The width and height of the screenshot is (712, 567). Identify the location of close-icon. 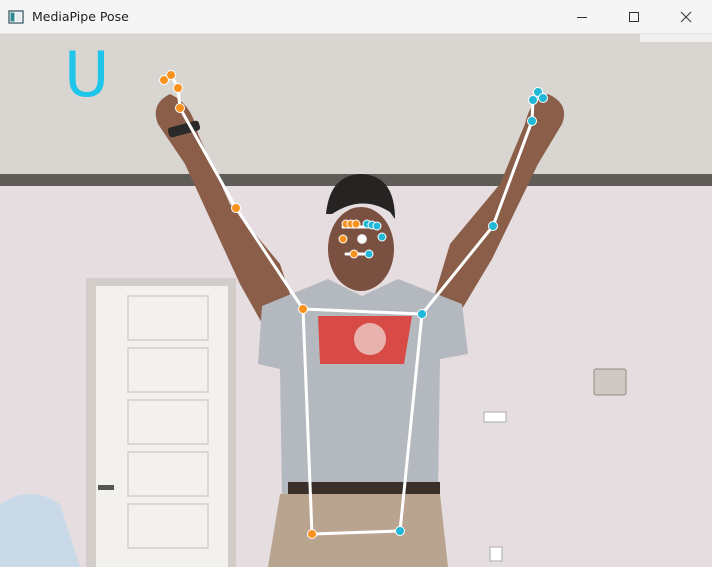
(686, 16).